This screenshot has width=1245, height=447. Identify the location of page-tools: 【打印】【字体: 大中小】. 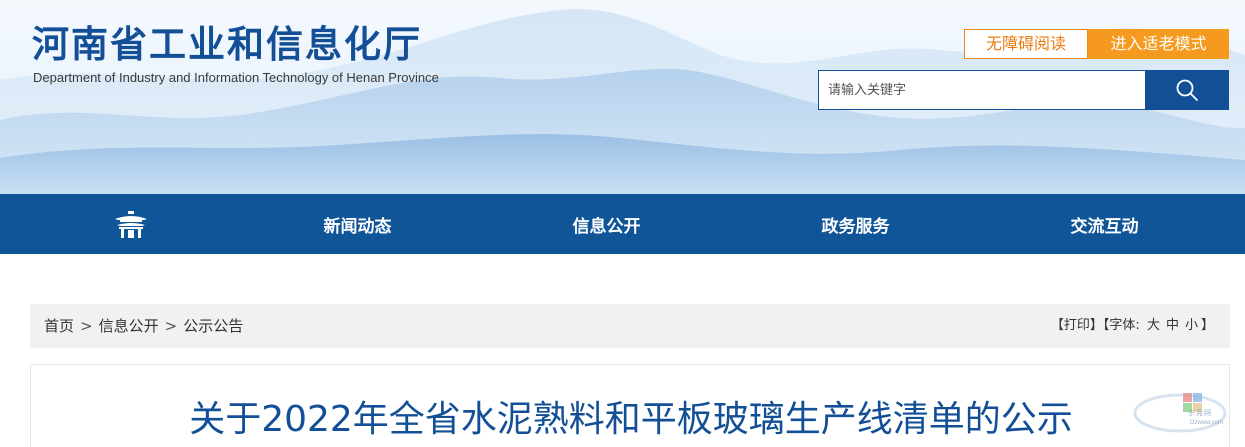
(1132, 326).